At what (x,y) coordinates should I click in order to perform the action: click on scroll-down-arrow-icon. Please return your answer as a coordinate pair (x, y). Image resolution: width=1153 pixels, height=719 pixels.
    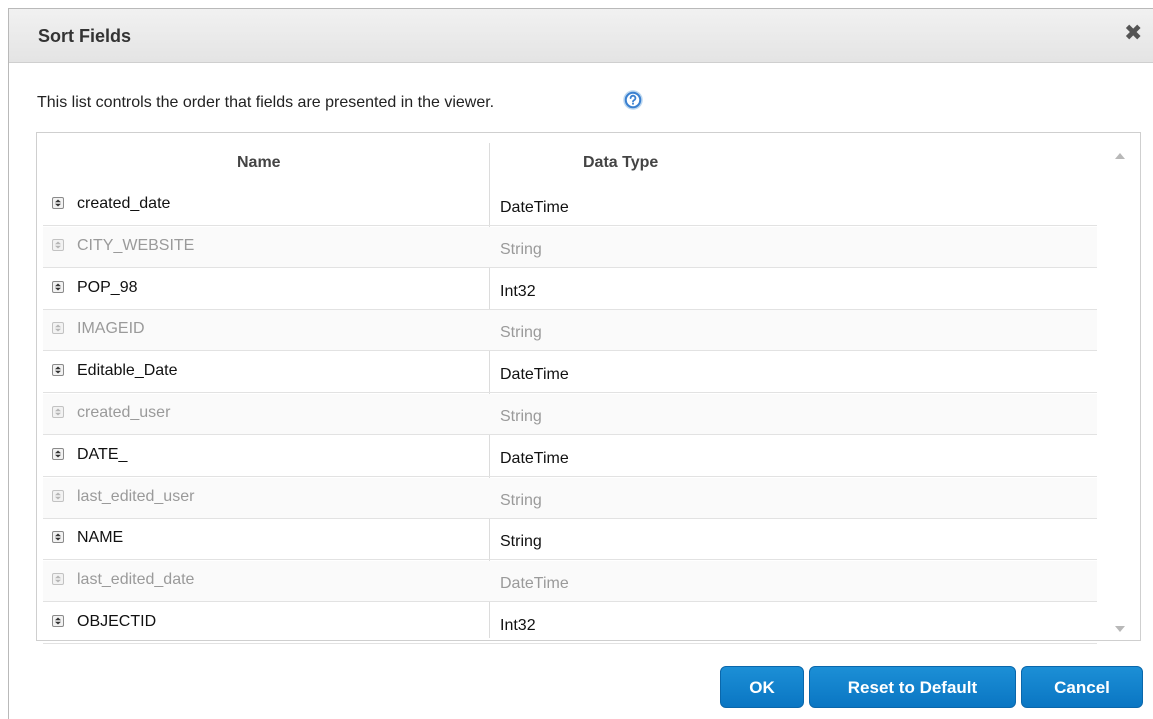
    Looking at the image, I should click on (1120, 629).